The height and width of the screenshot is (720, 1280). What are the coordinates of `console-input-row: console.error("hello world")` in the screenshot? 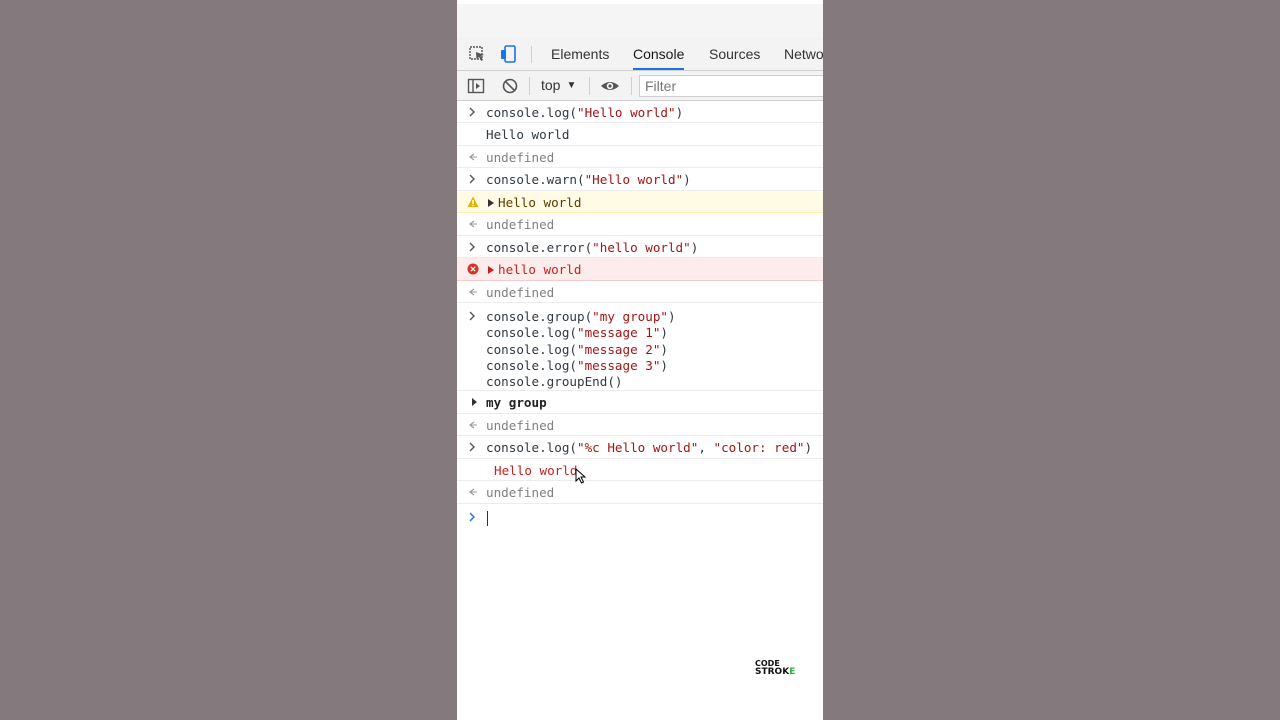 It's located at (640, 247).